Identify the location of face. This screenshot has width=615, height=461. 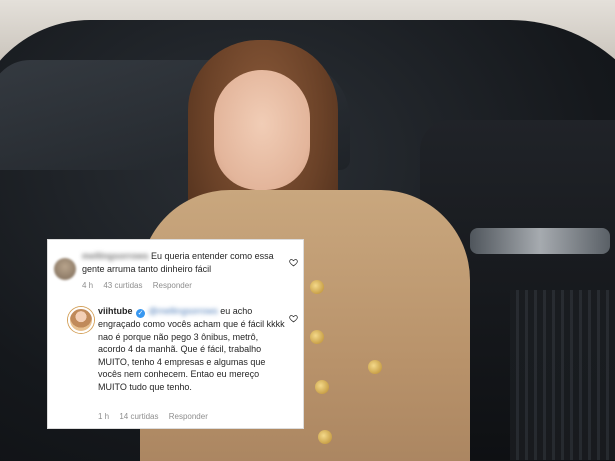
(262, 130).